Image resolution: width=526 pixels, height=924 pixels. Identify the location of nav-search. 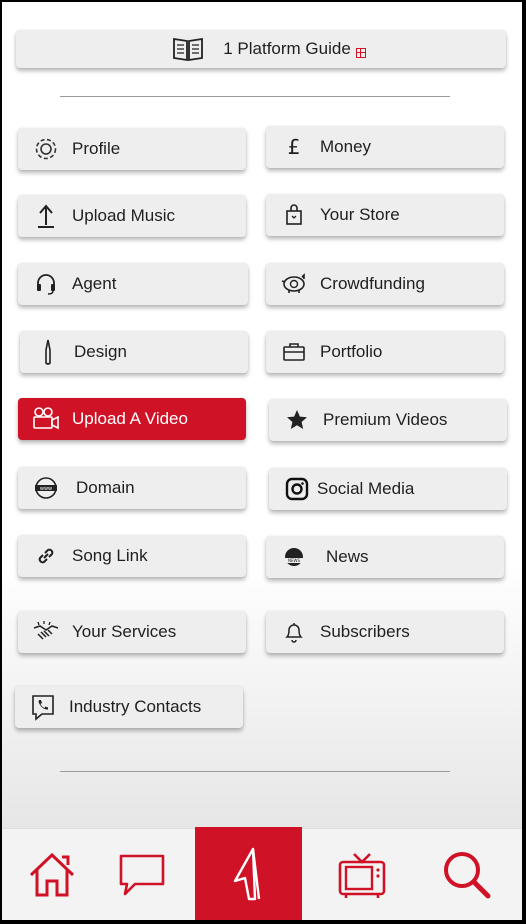
(467, 874).